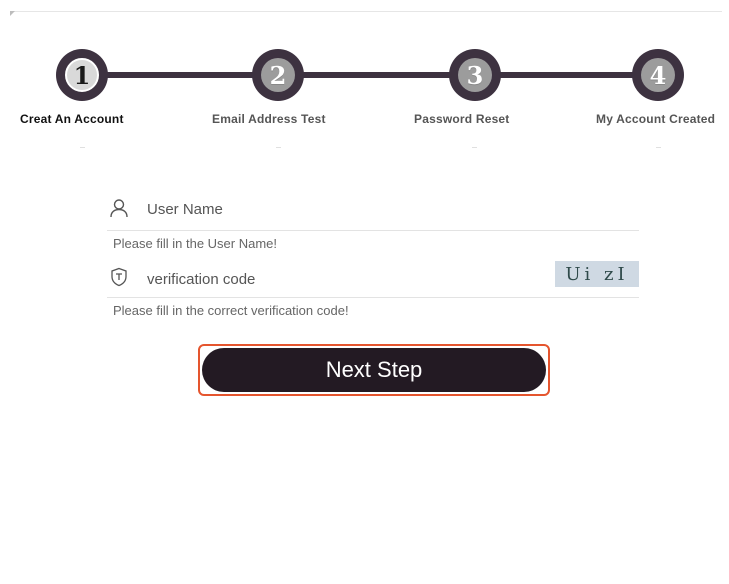 This screenshot has width=729, height=584. I want to click on step-2-circle: 2, so click(278, 75).